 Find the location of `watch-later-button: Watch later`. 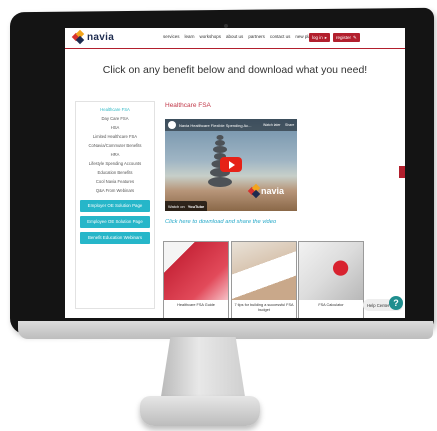

watch-later-button: Watch later is located at coordinates (272, 125).